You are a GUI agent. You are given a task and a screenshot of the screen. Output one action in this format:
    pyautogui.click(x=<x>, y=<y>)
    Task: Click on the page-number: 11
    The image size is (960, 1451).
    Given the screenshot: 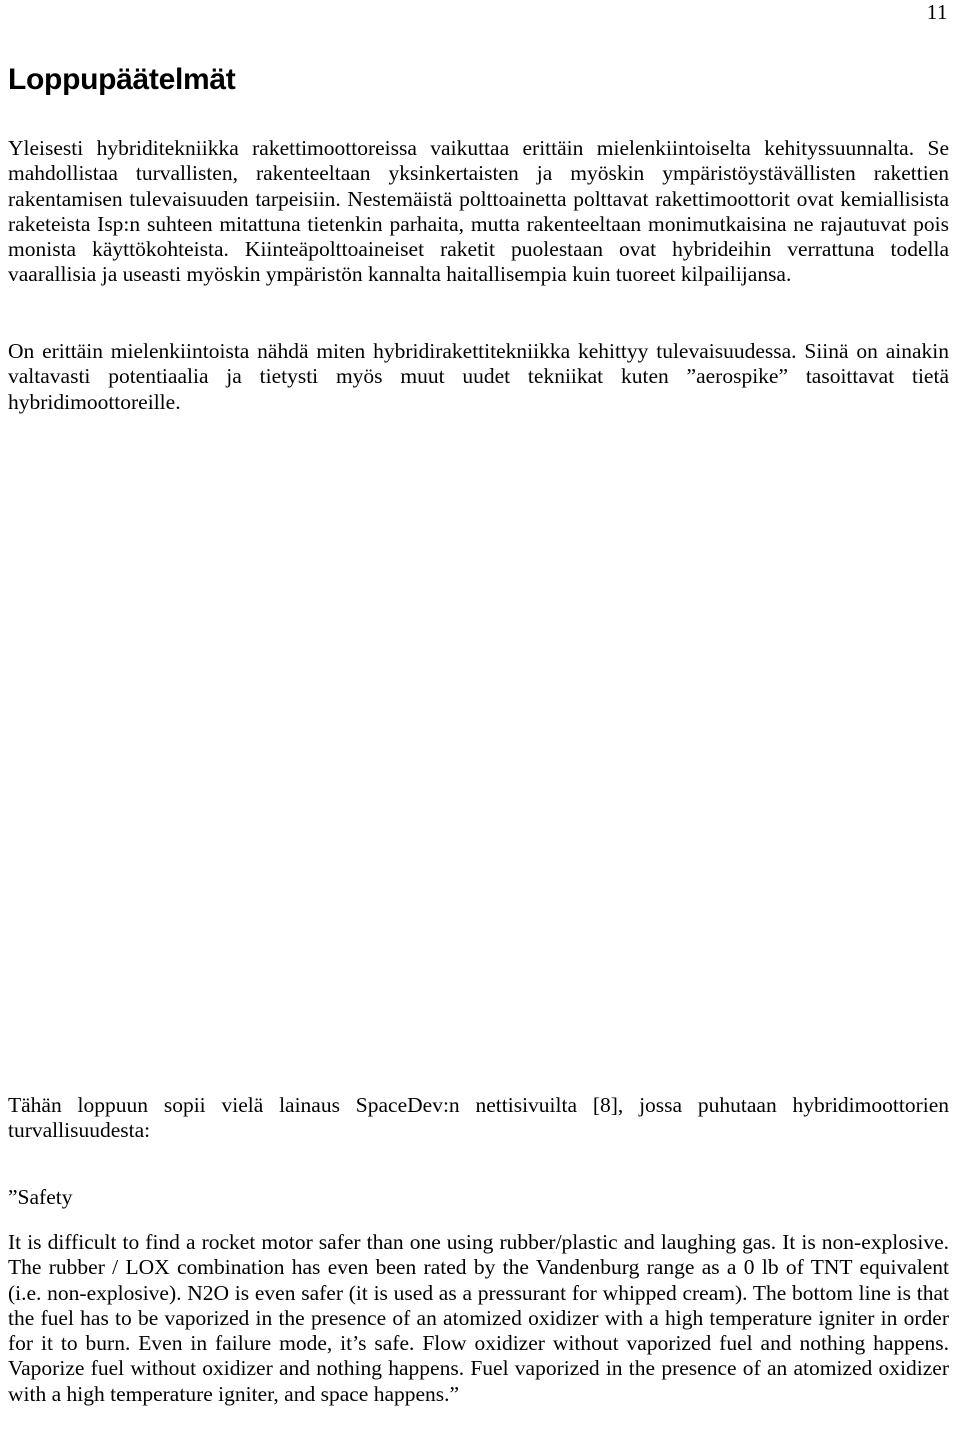 What is the action you would take?
    pyautogui.click(x=937, y=12)
    